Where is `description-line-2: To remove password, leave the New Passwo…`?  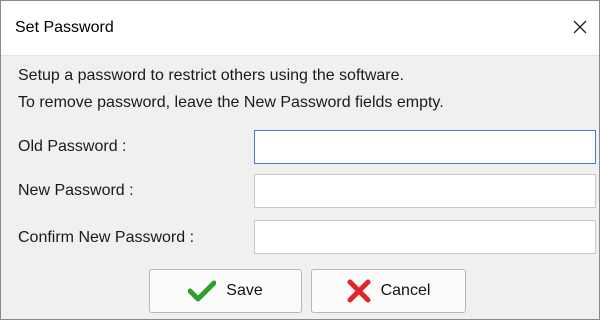 description-line-2: To remove password, leave the New Passwo… is located at coordinates (231, 102).